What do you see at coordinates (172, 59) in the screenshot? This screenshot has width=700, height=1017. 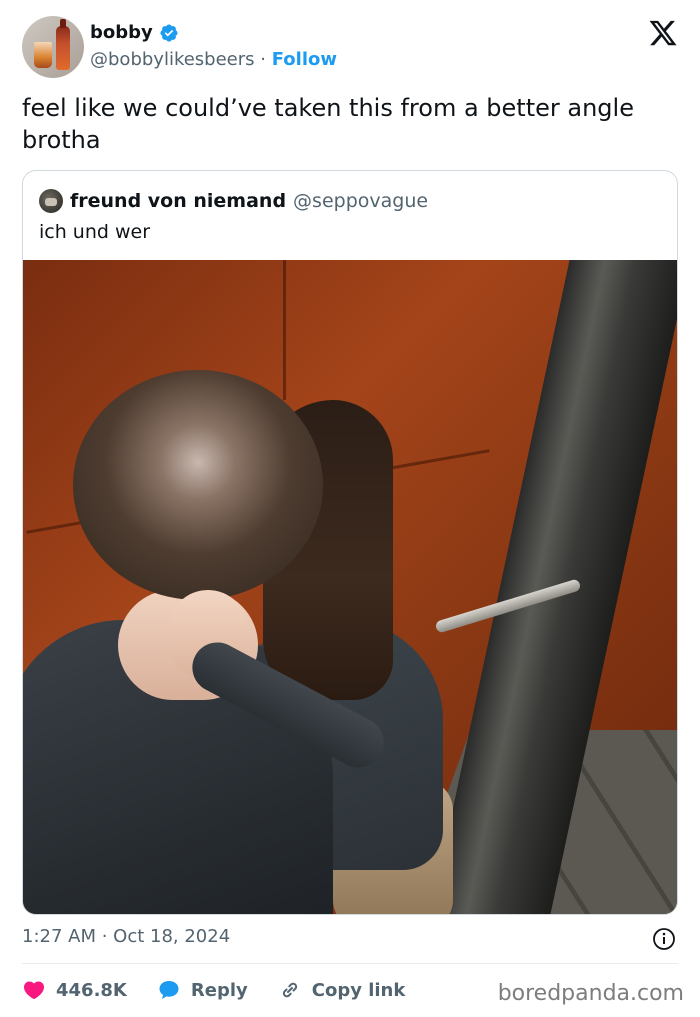 I see `author-handle: @bobbylikesbeers` at bounding box center [172, 59].